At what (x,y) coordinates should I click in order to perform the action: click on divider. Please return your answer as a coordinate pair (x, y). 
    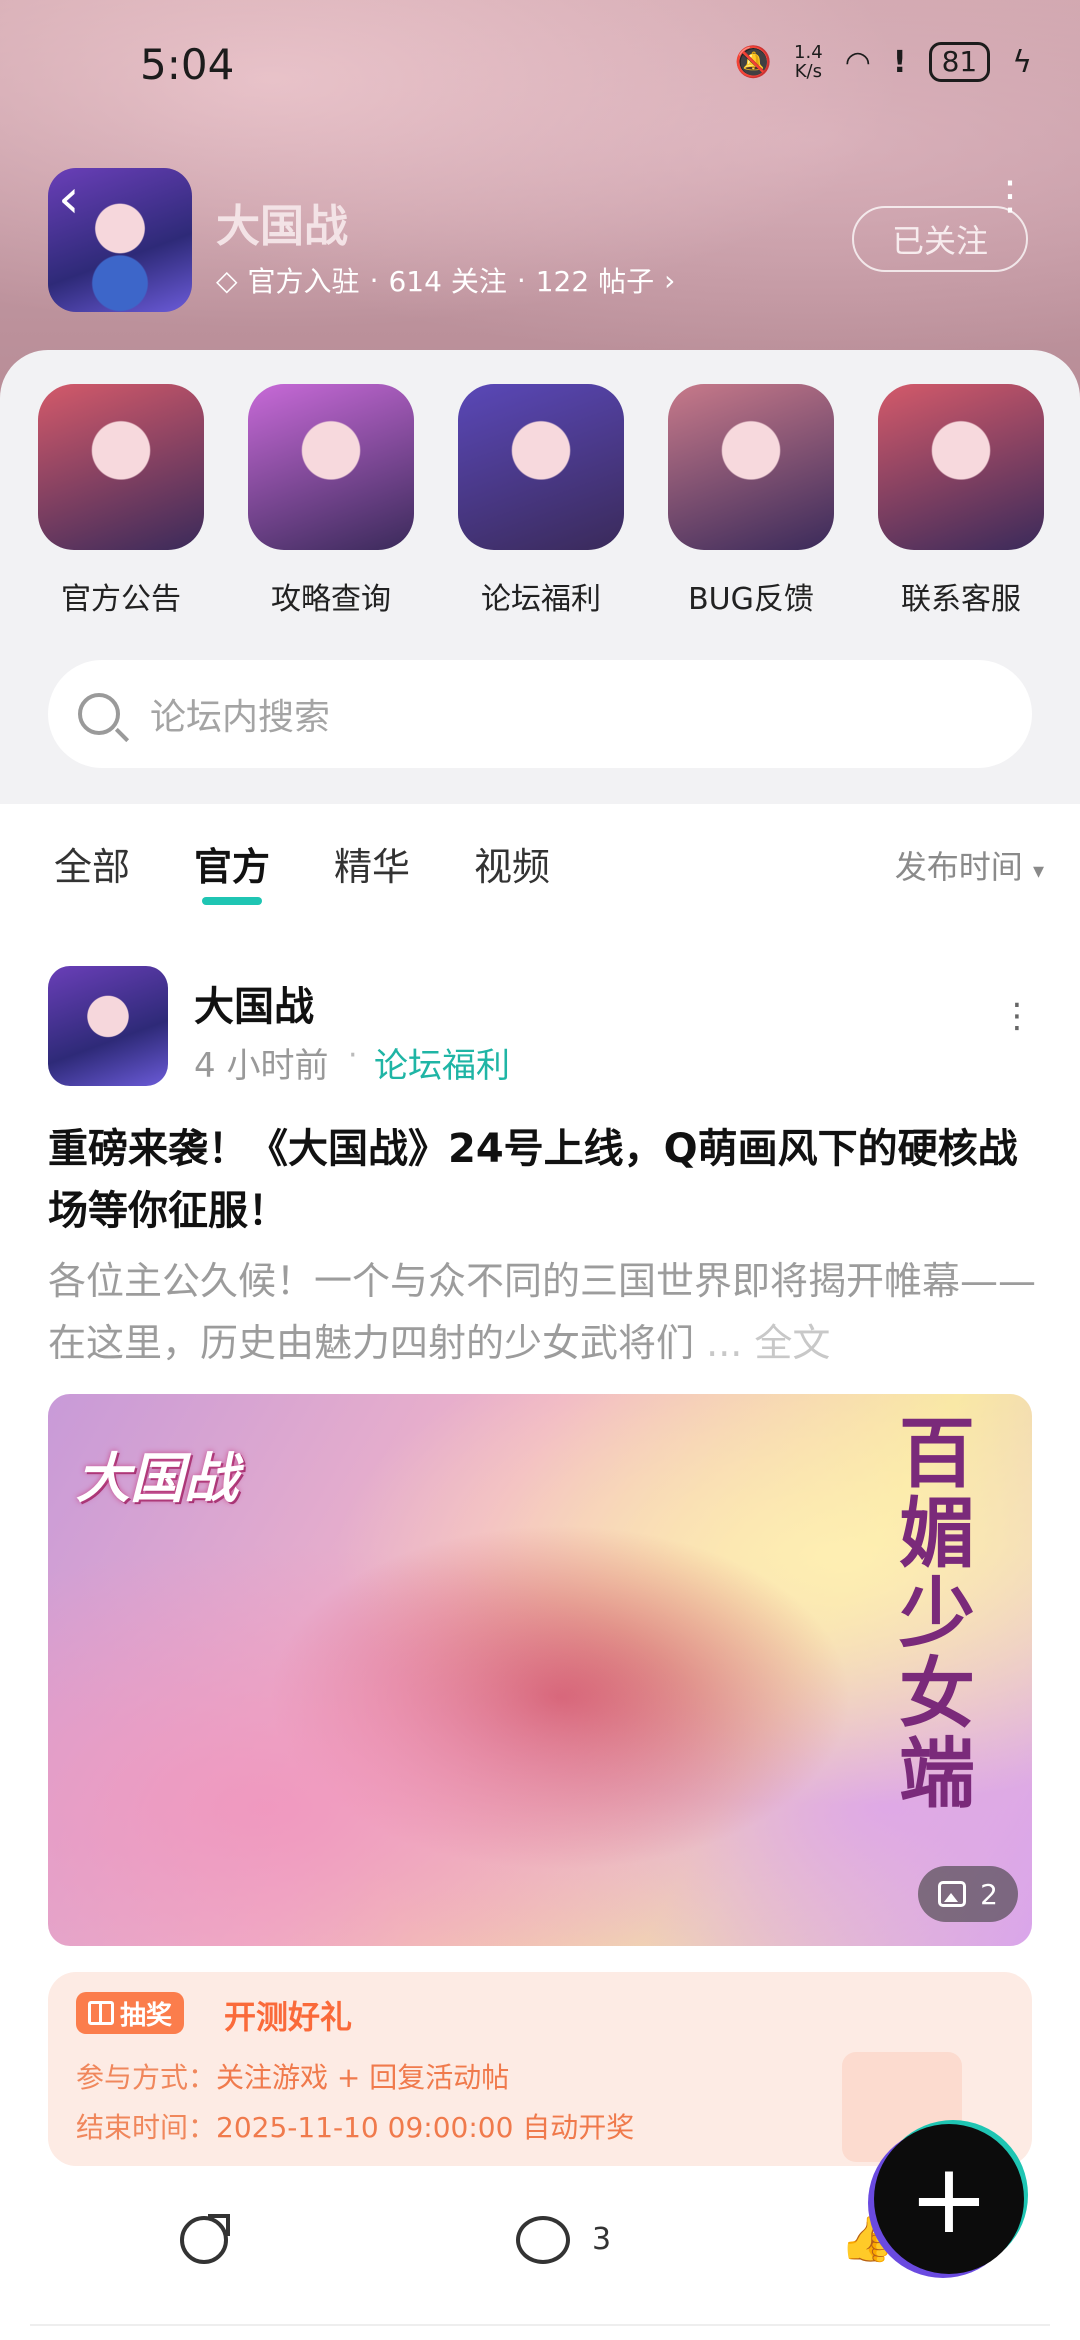
    Looking at the image, I should click on (540, 2325).